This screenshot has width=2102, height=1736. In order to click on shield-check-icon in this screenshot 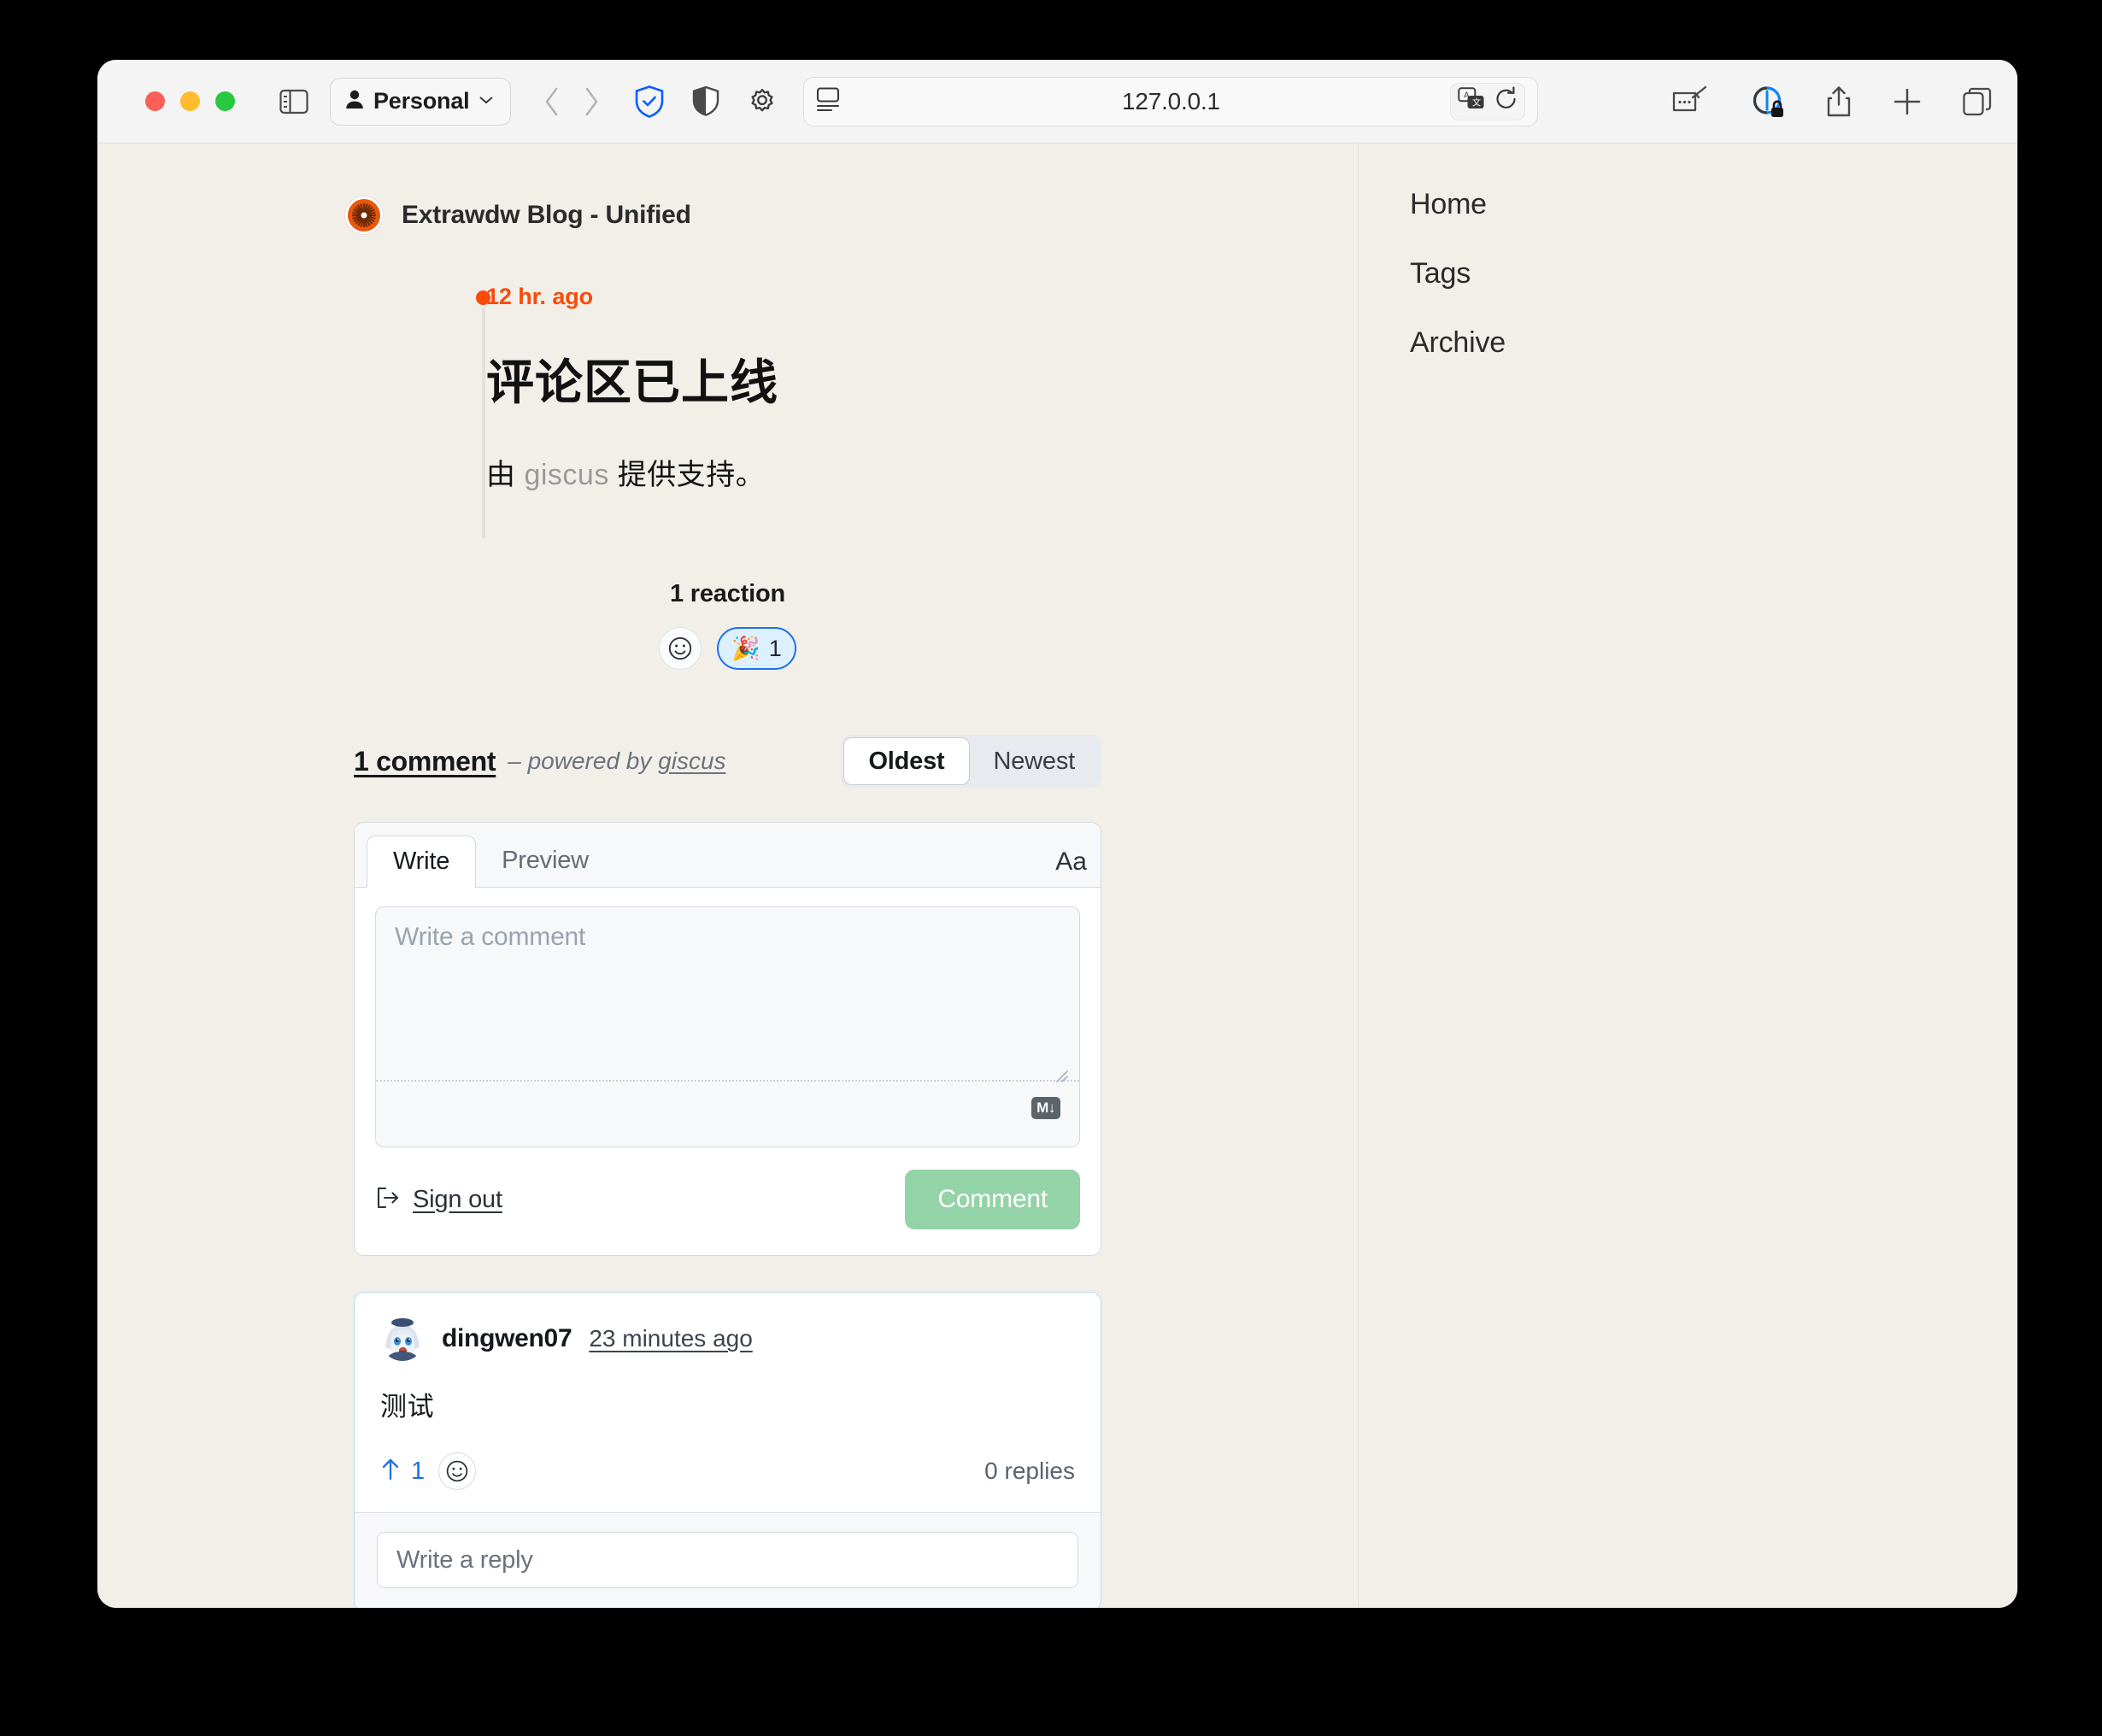, I will do `click(649, 102)`.